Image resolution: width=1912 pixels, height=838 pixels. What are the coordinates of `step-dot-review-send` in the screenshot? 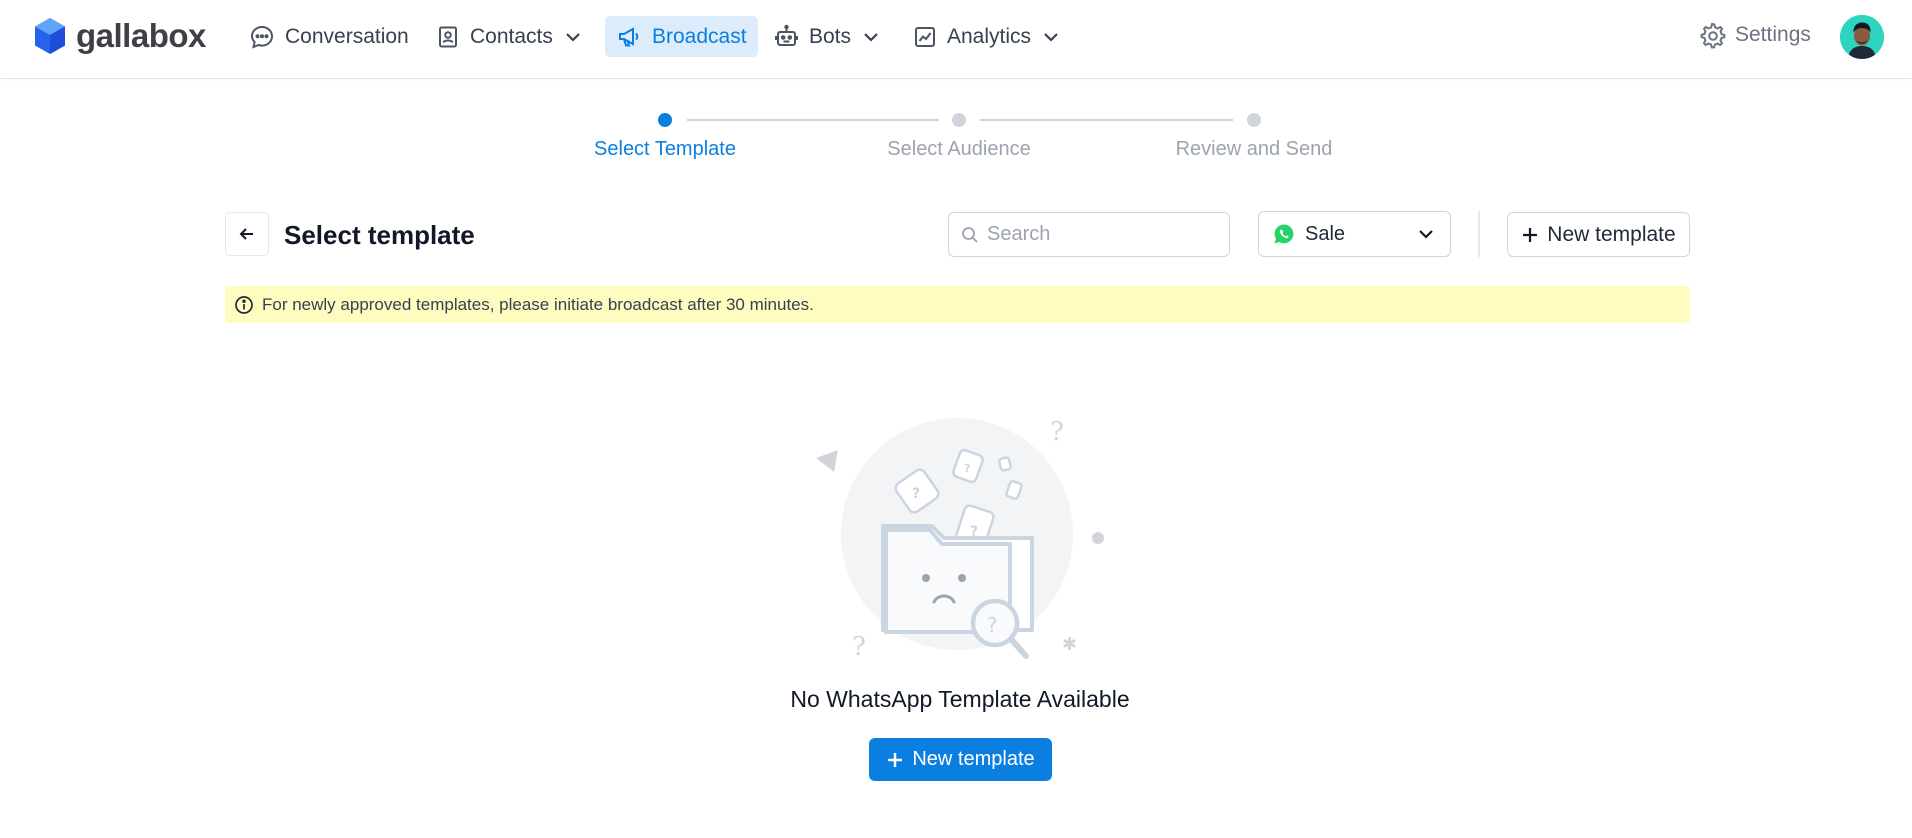 It's located at (1254, 120).